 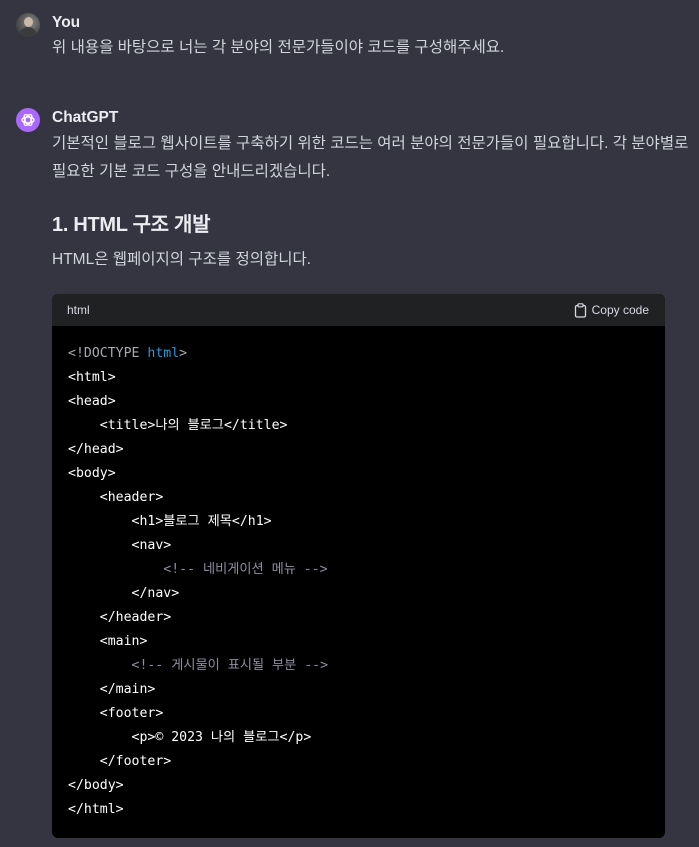 I want to click on avatar-shoulders, so click(x=28, y=32).